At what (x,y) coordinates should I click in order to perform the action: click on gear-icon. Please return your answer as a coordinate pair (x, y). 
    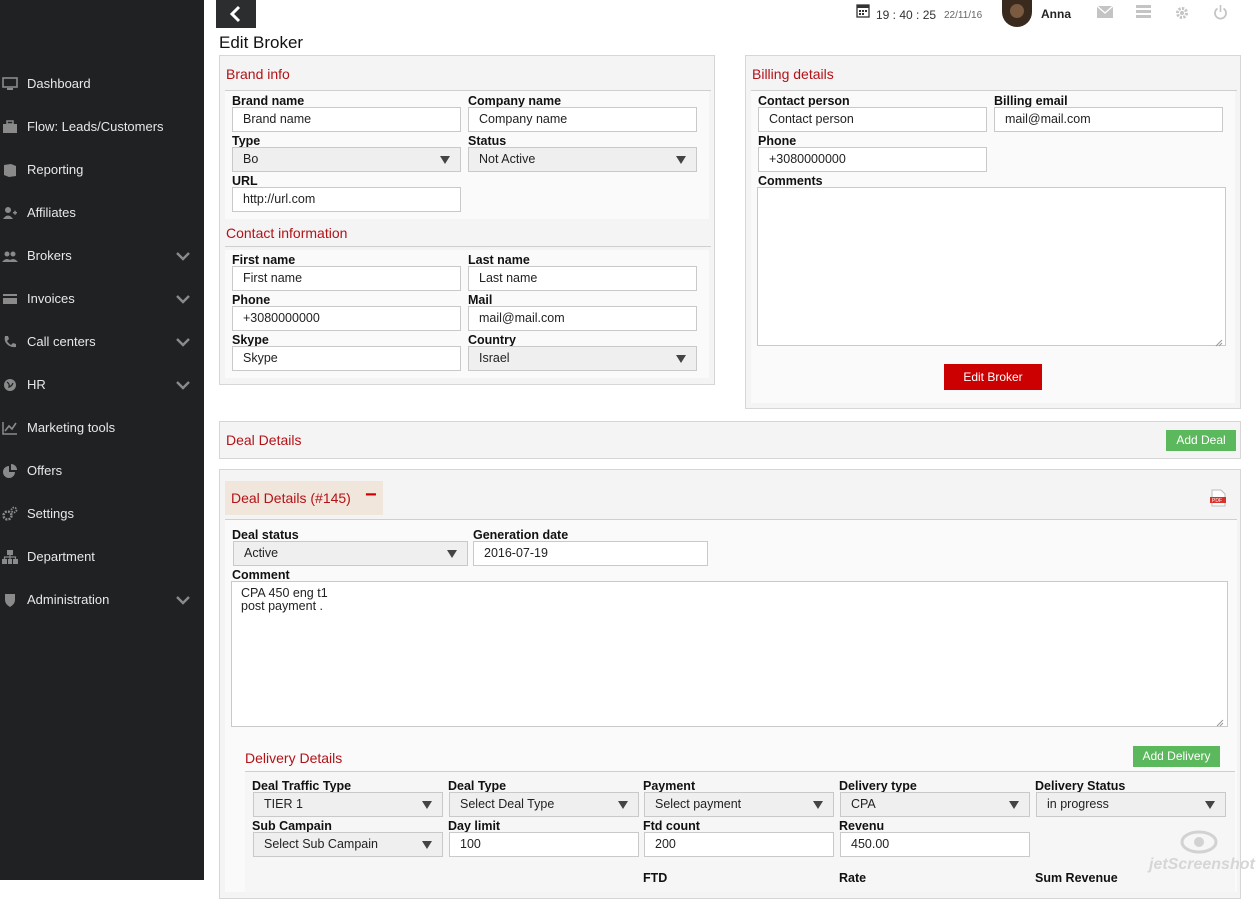
    Looking at the image, I should click on (1182, 14).